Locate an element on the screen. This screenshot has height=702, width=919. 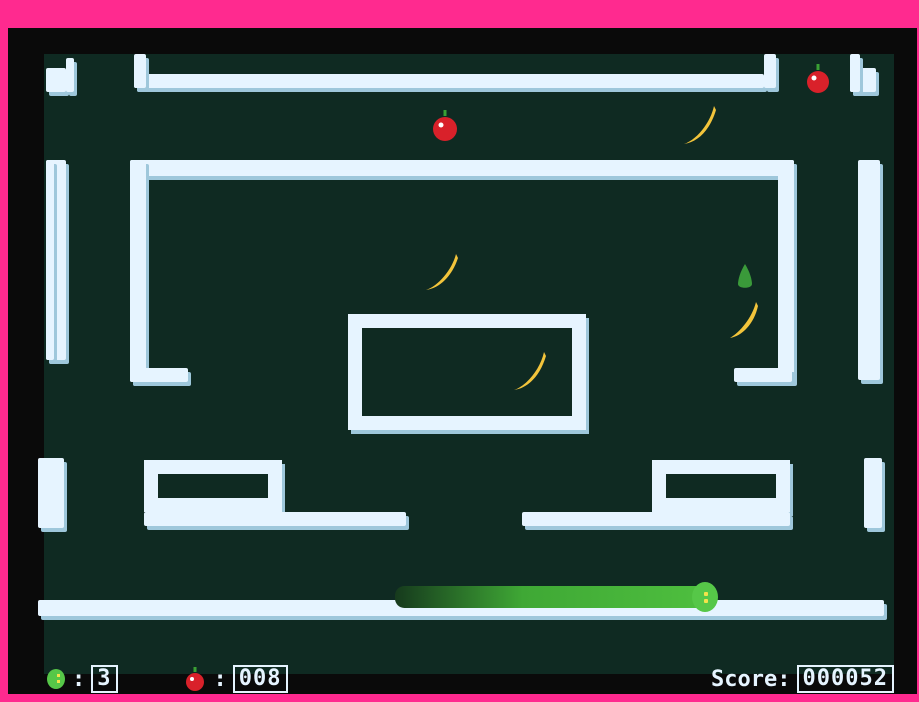
score-value: 000052 is located at coordinates (845, 679).